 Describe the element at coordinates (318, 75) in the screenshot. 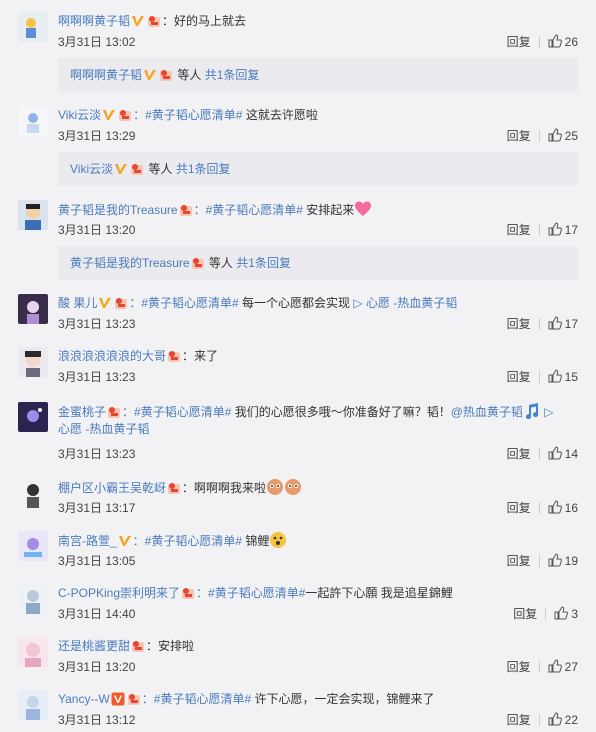

I see `sub-reply-bar: 啊啊啊黄子韬 等人 共1条回复` at that location.